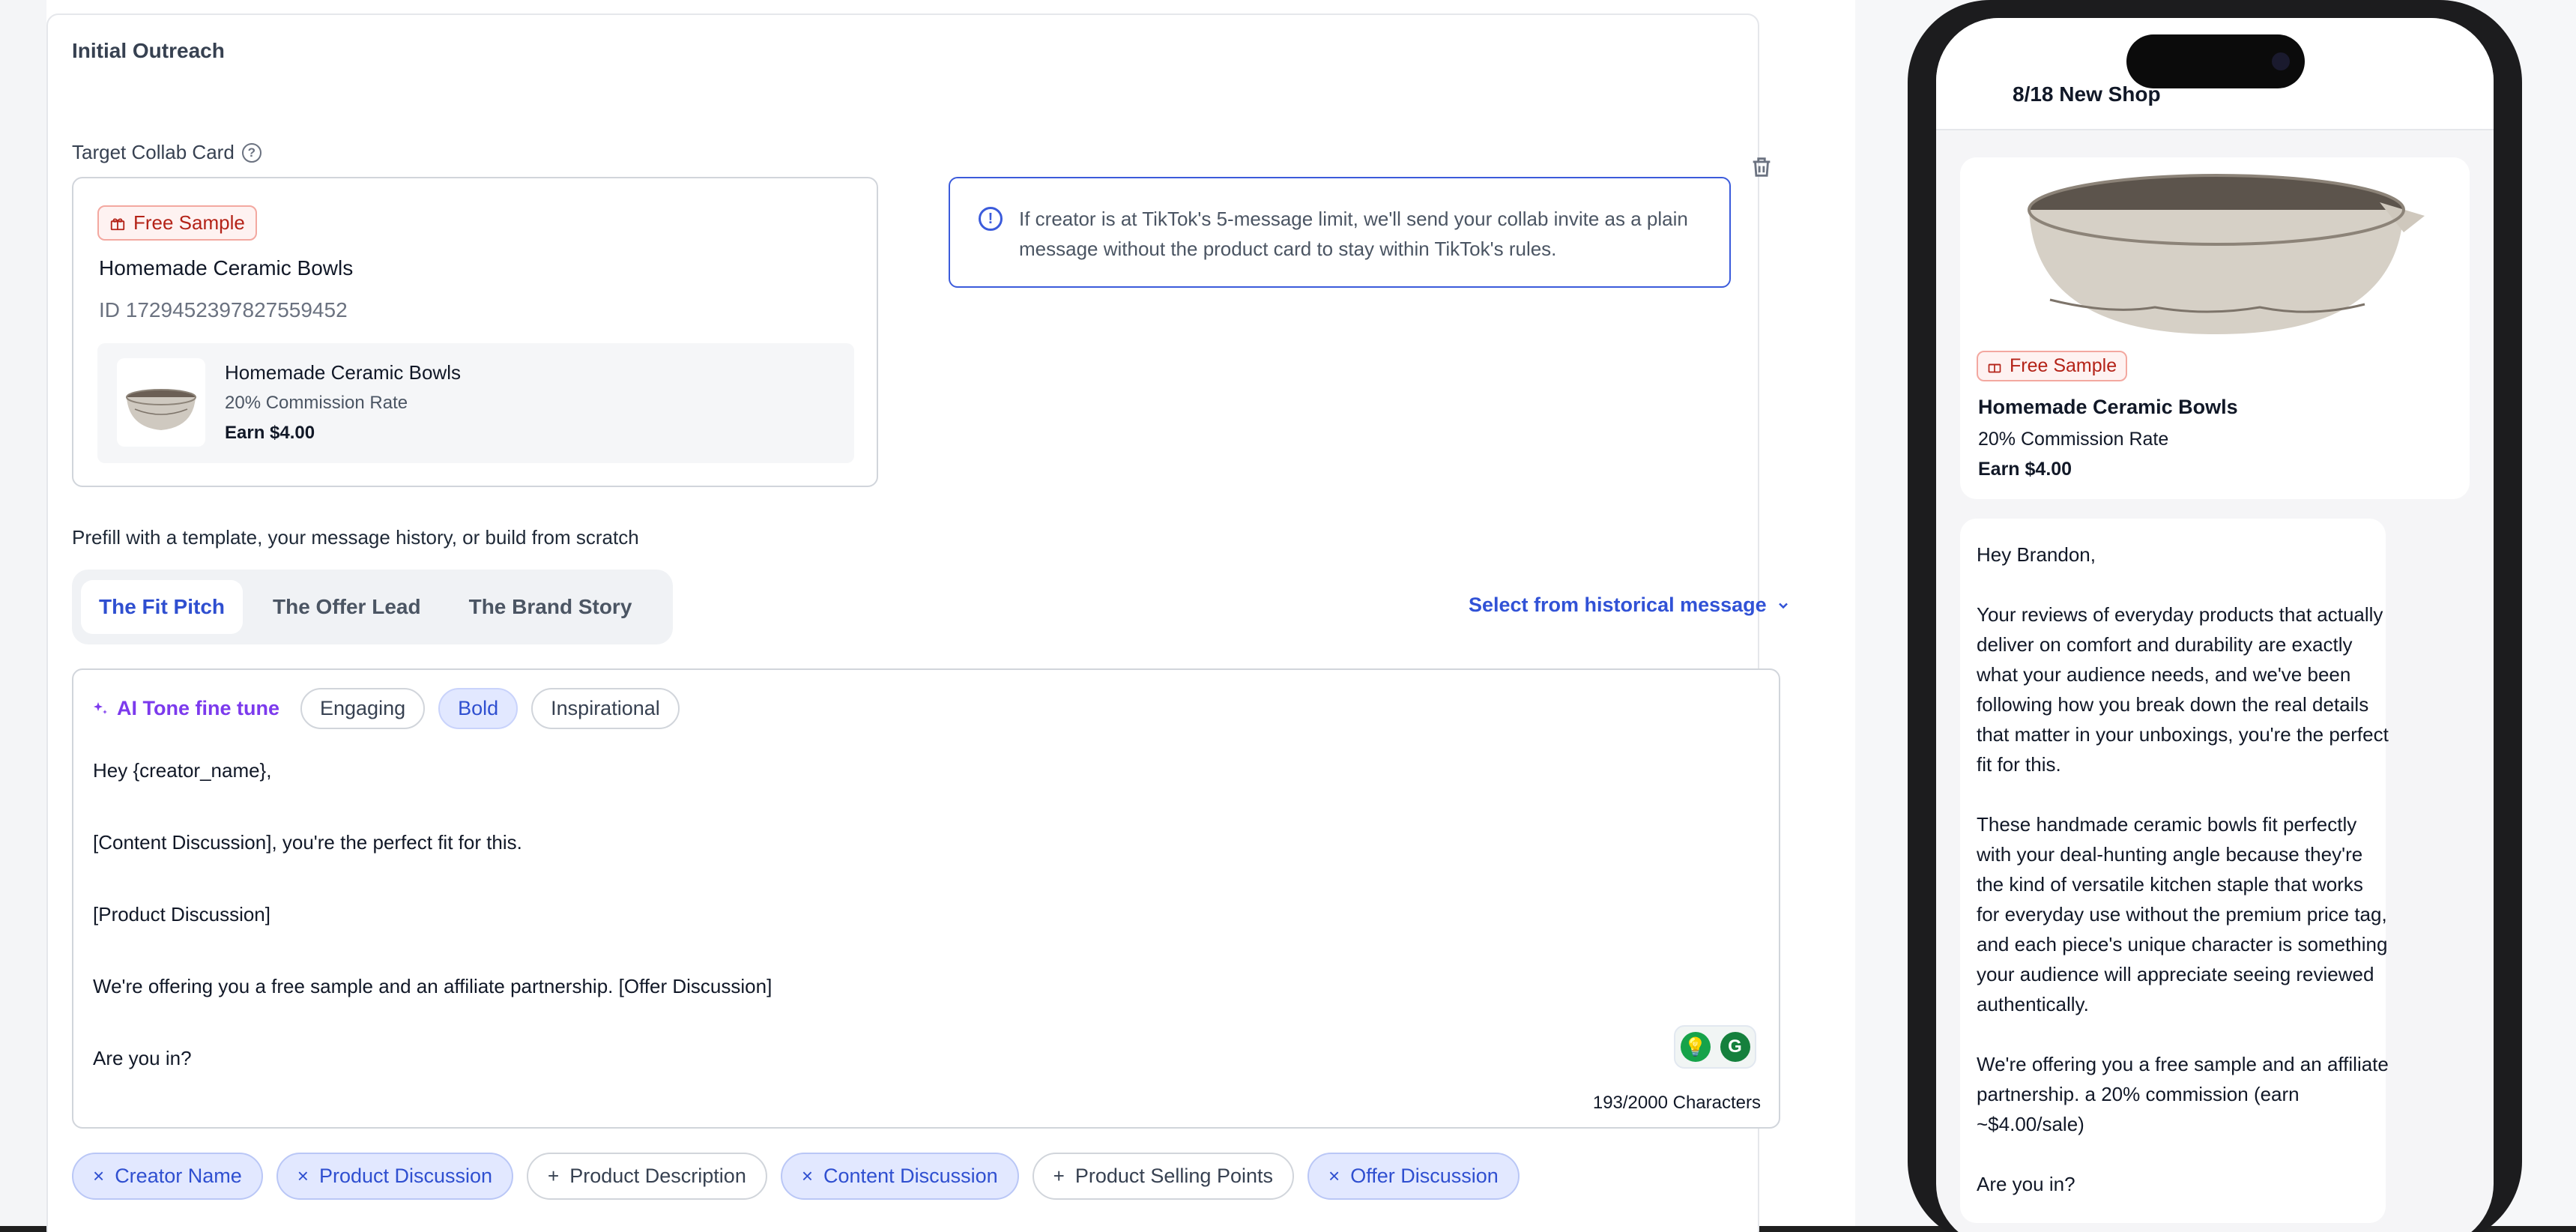 The width and height of the screenshot is (2576, 1232). What do you see at coordinates (1424, 1176) in the screenshot?
I see `chip-label: Offer Discussion` at bounding box center [1424, 1176].